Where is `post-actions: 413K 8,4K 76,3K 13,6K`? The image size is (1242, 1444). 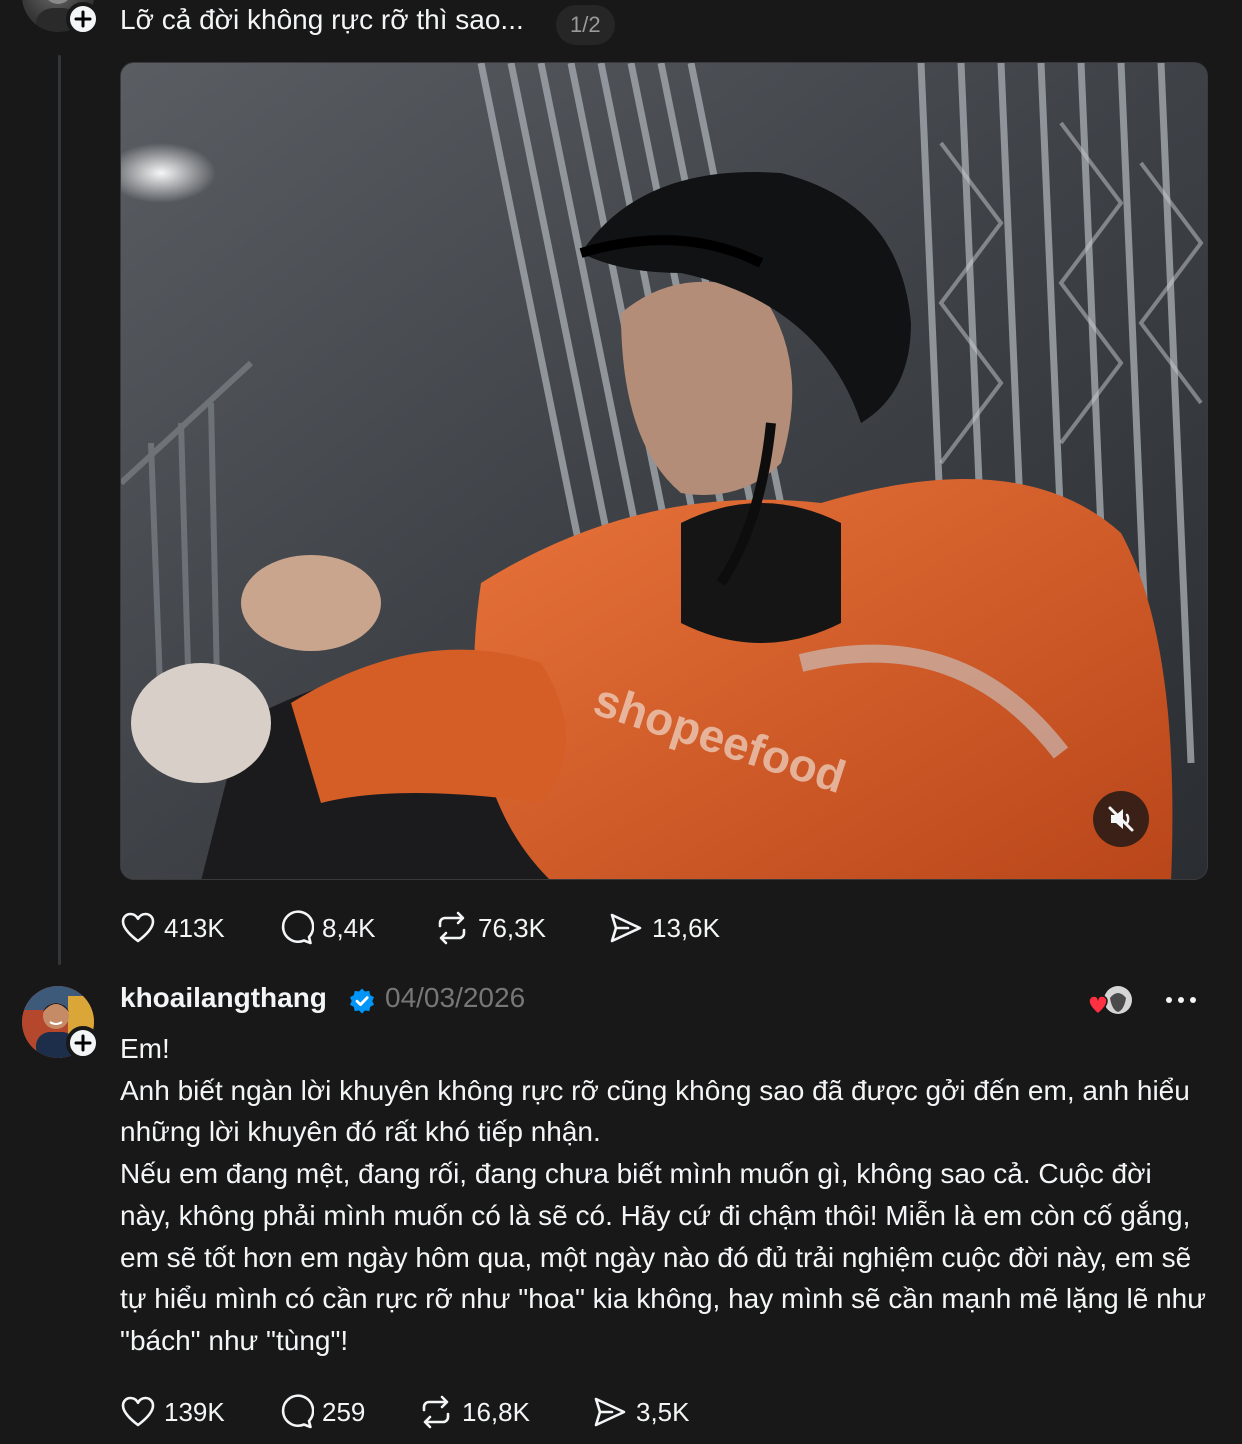 post-actions: 413K 8,4K 76,3K 13,6K is located at coordinates (420, 928).